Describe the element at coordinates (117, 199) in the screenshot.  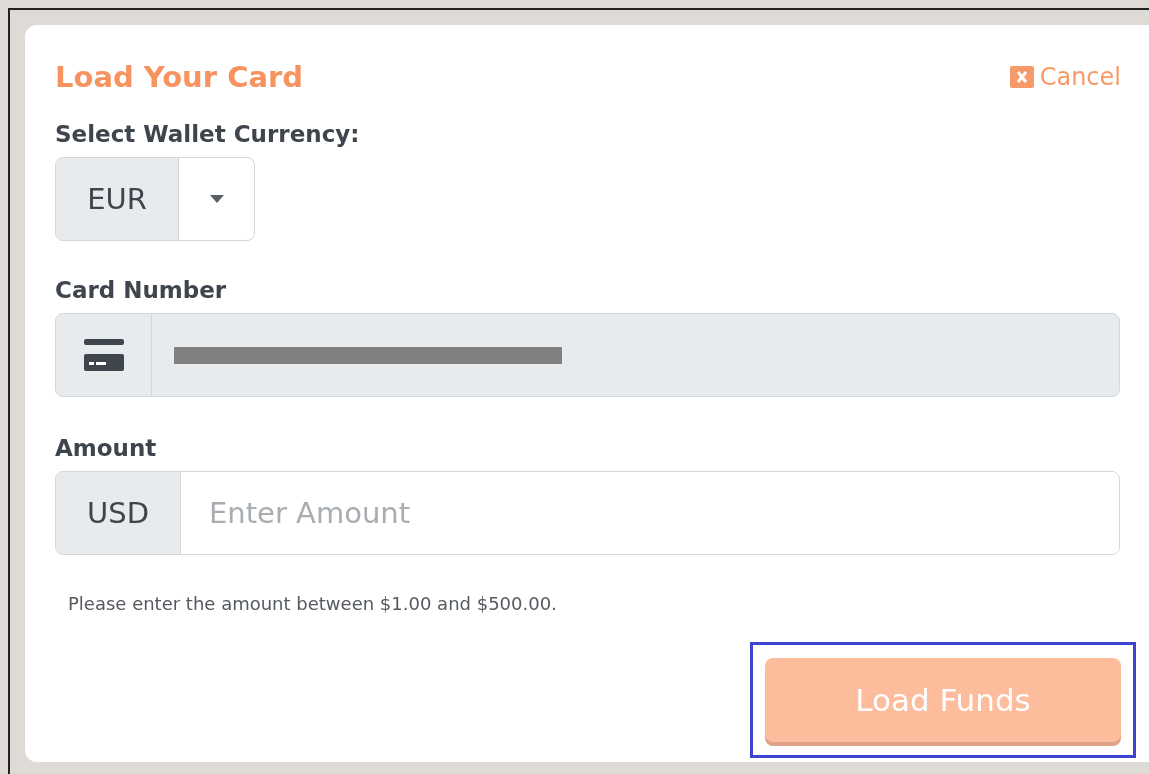
I see `currency-value: EUR` at that location.